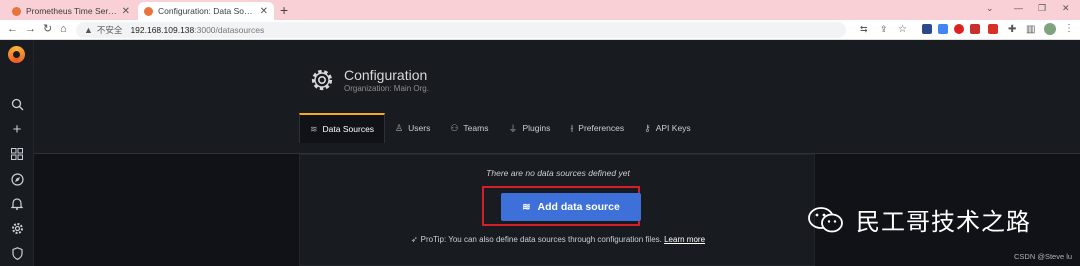  Describe the element at coordinates (959, 29) in the screenshot. I see `opera-extension-icon` at that location.